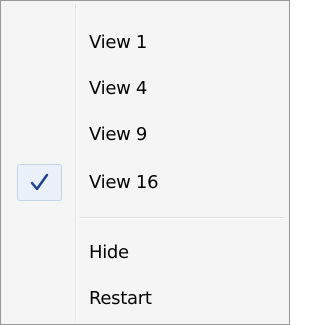 The height and width of the screenshot is (325, 320). I want to click on menu-item-label: View 16, so click(124, 182).